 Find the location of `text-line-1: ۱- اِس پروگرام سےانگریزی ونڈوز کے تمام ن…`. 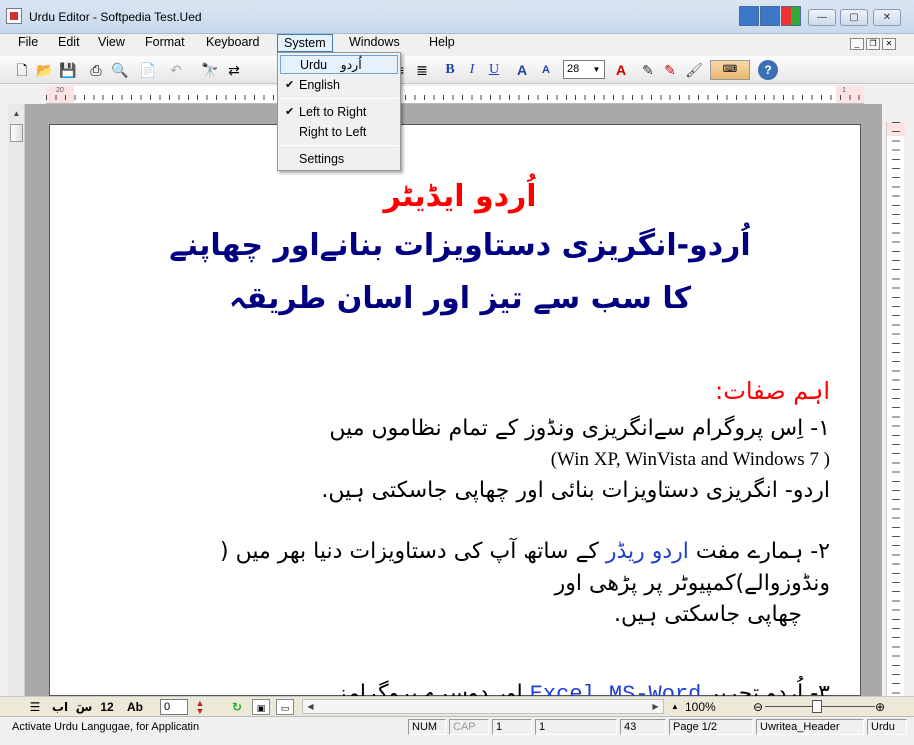

text-line-1: ۱- اِس پروگرام سےانگریزی ونڈوز کے تمام ن… is located at coordinates (579, 428).